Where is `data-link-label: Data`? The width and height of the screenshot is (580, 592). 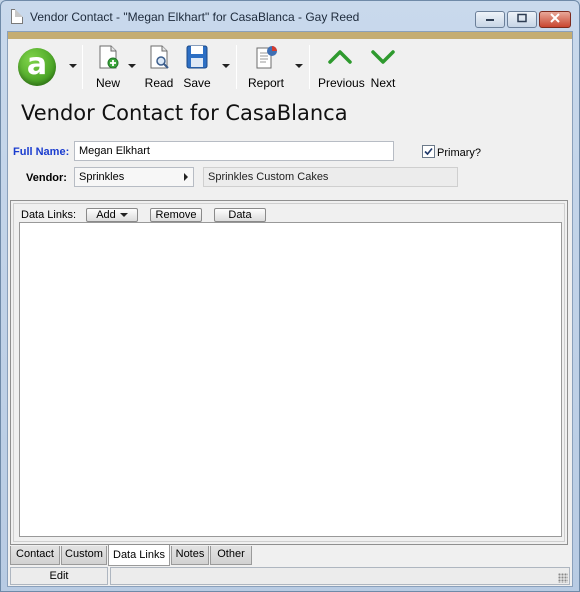 data-link-label: Data is located at coordinates (240, 215).